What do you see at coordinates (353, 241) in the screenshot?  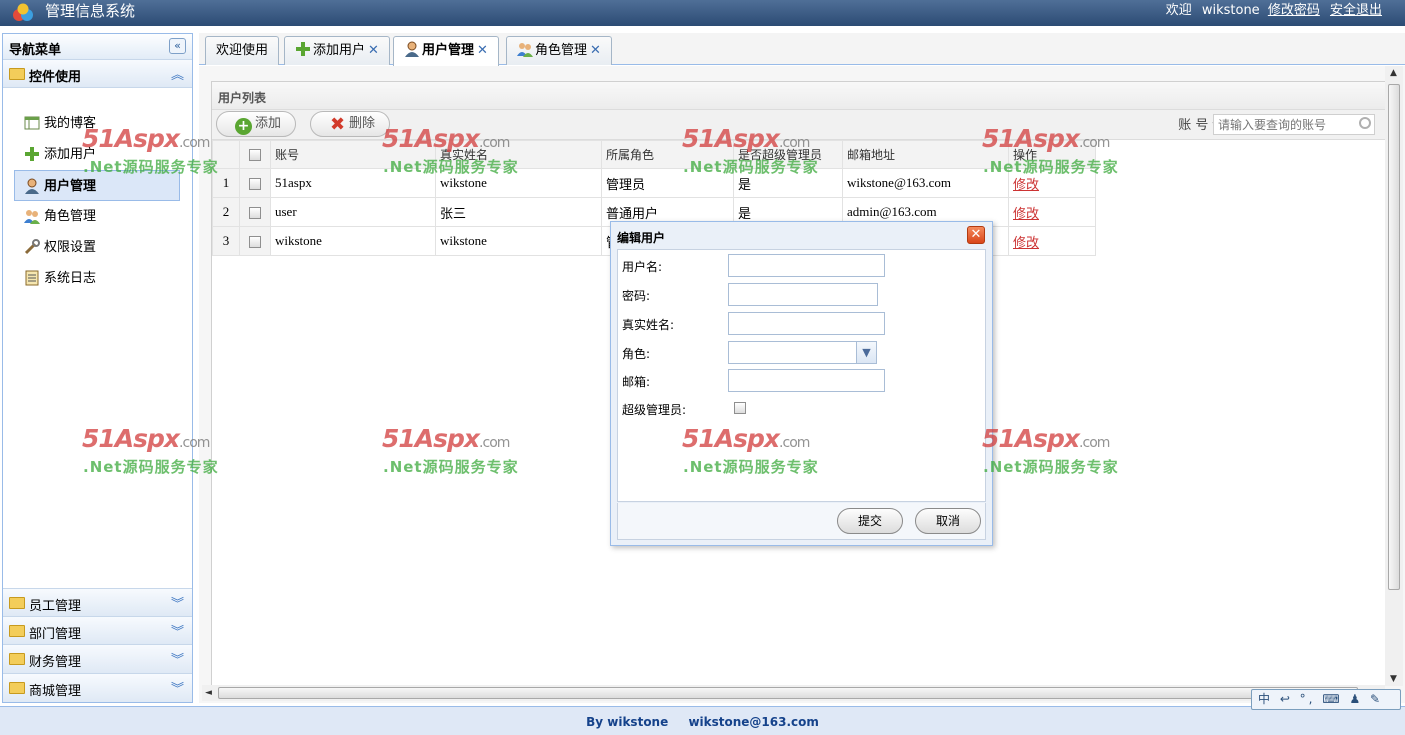 I see `cell-account: wikstone` at bounding box center [353, 241].